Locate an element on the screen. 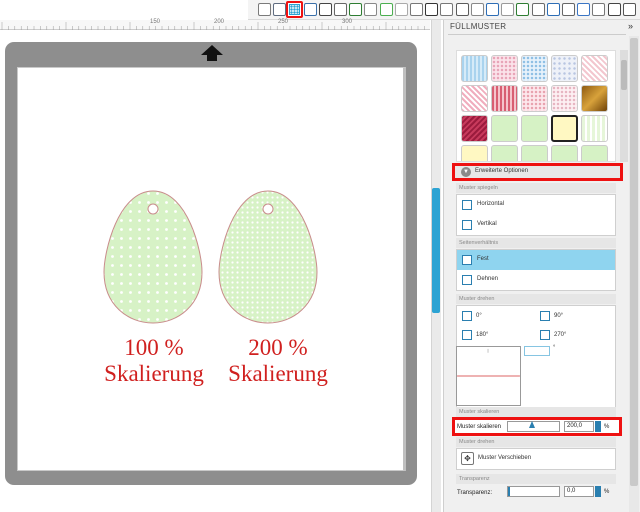  rotate-270-option: 270° is located at coordinates (570, 335).